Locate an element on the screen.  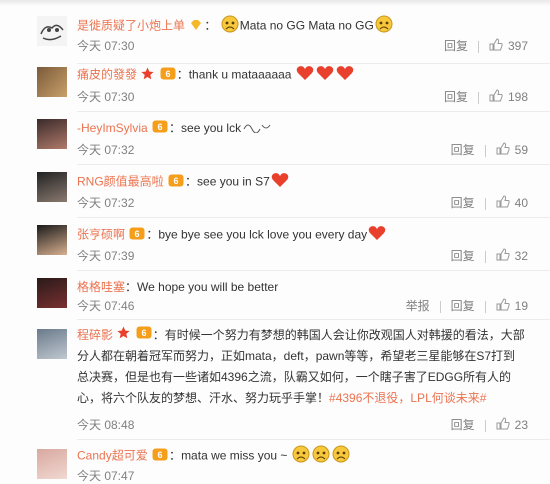
comment-line: 是徙质疑了小炮上单 ： Mata no GG Mata no GG is located at coordinates (309, 24).